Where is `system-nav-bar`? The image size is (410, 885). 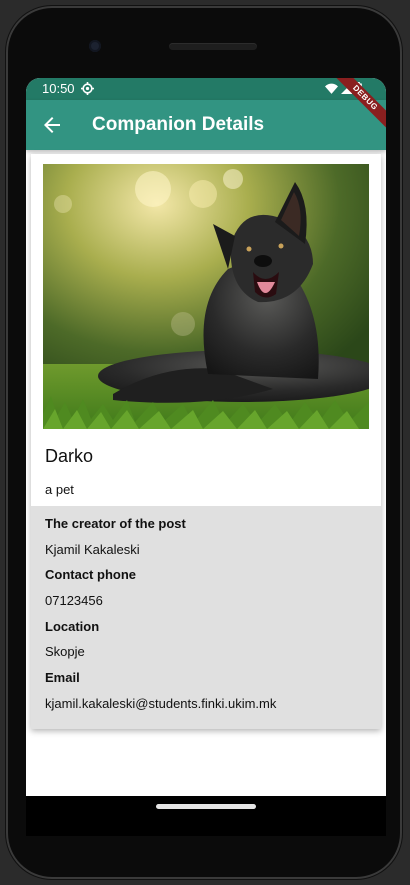
system-nav-bar is located at coordinates (206, 816).